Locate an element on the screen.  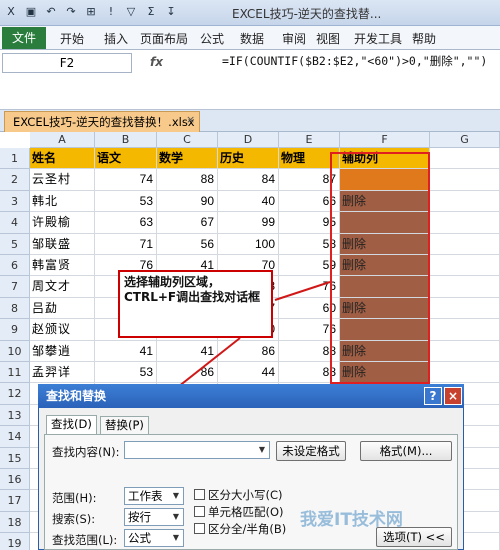
dialog-title: 查找和替换 is located at coordinates (251, 396).